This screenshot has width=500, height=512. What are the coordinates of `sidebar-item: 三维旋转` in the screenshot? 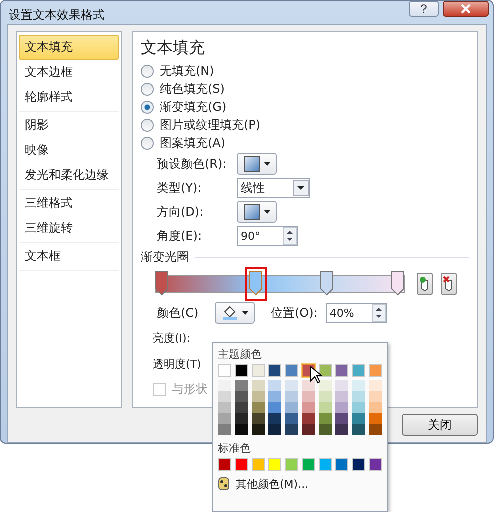 It's located at (69, 228).